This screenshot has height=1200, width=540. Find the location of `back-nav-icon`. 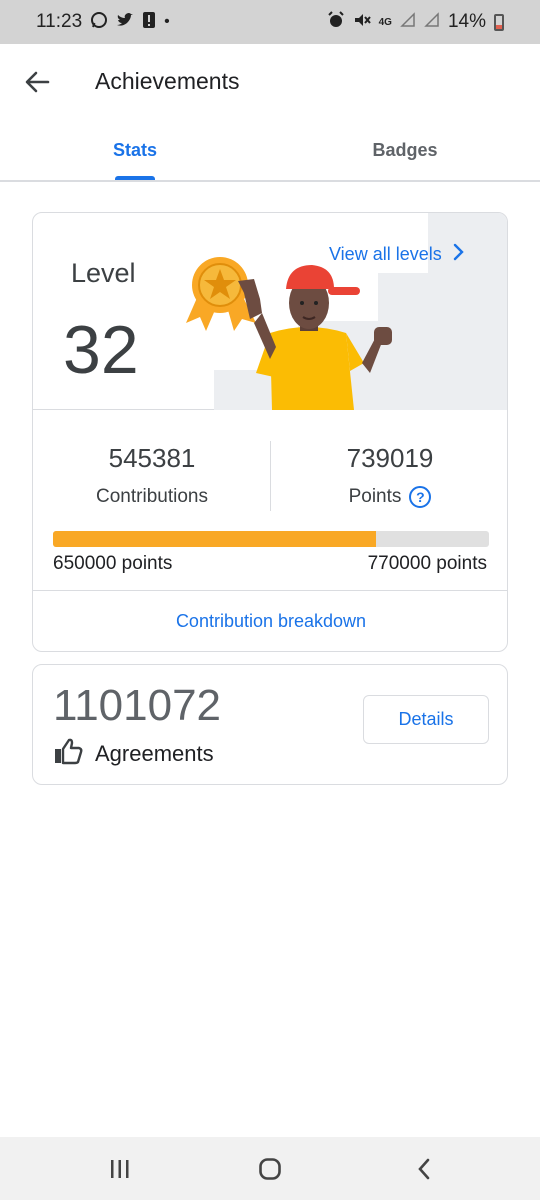

back-nav-icon is located at coordinates (424, 1169).